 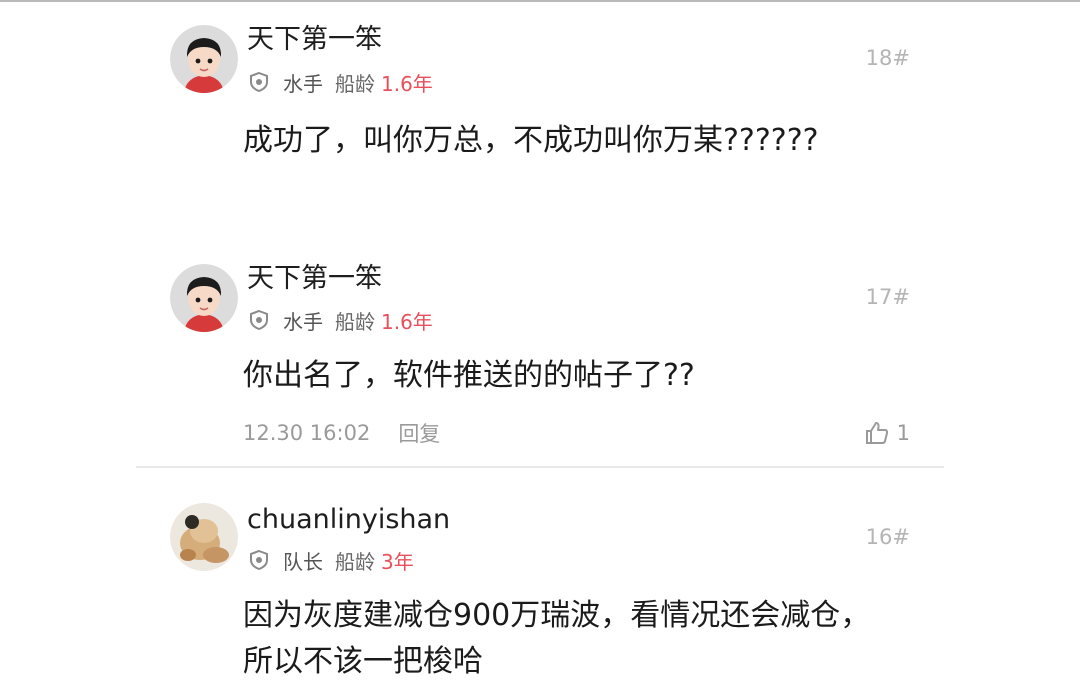 What do you see at coordinates (557, 638) in the screenshot?
I see `comment-text: 因为灰度建减仓900万瑞波，看情况还会减仓，所以不该一把梭哈` at bounding box center [557, 638].